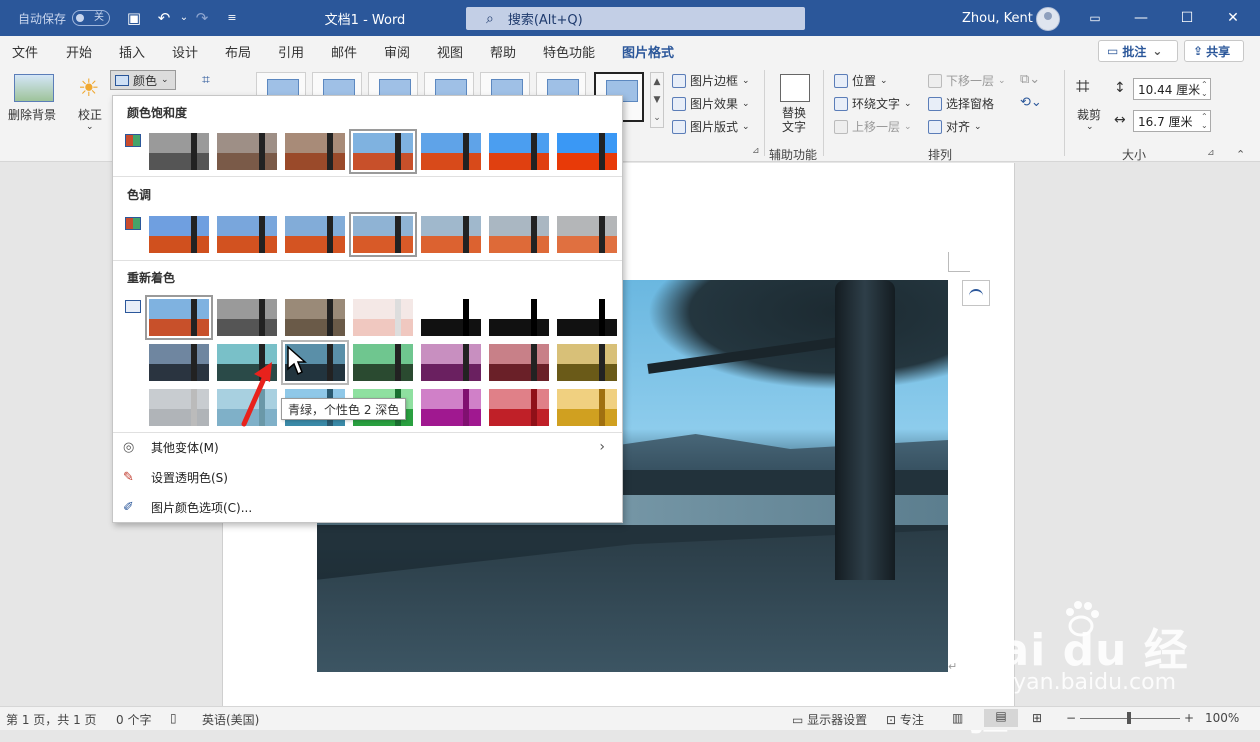 Image resolution: width=1260 pixels, height=742 pixels. Describe the element at coordinates (967, 80) in the screenshot. I see `send-backward-button: 下移一层 ⌄` at that location.